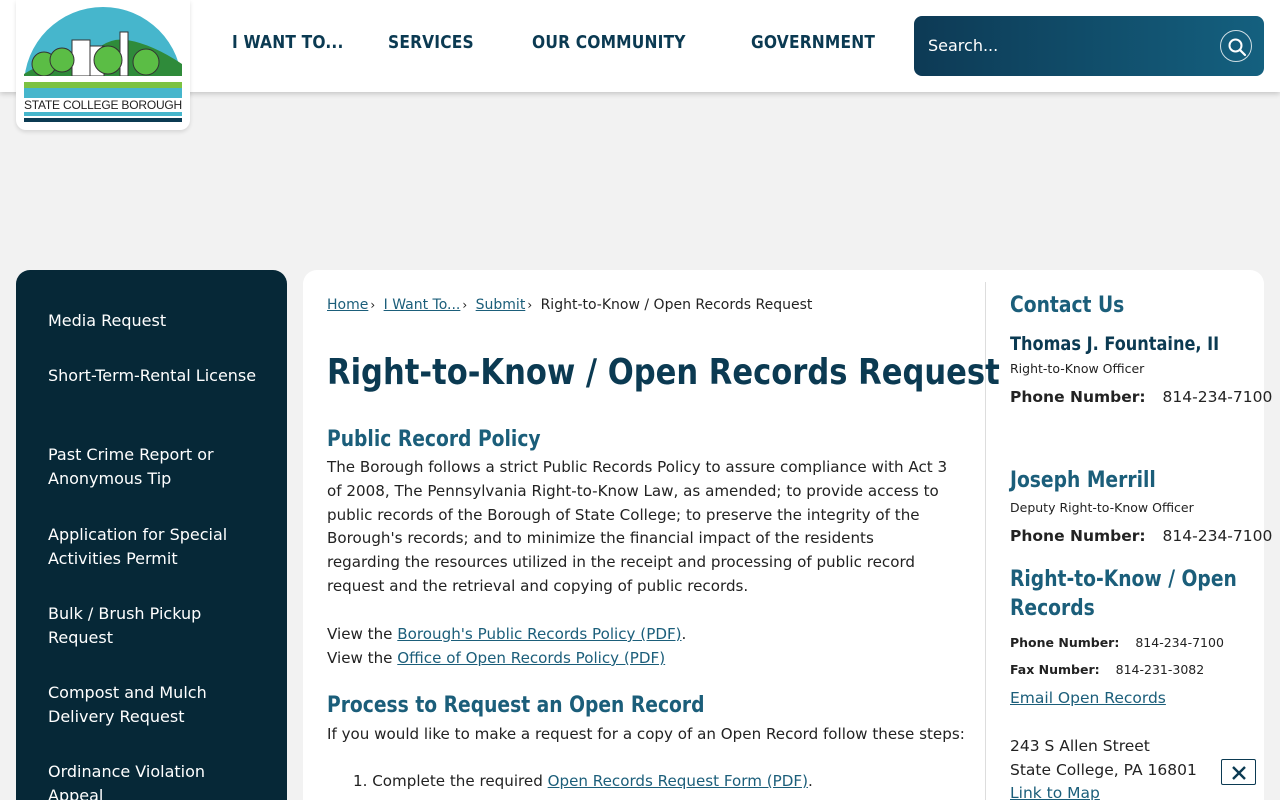 This screenshot has height=800, width=1280. I want to click on step-text: Complete the required, so click(457, 781).